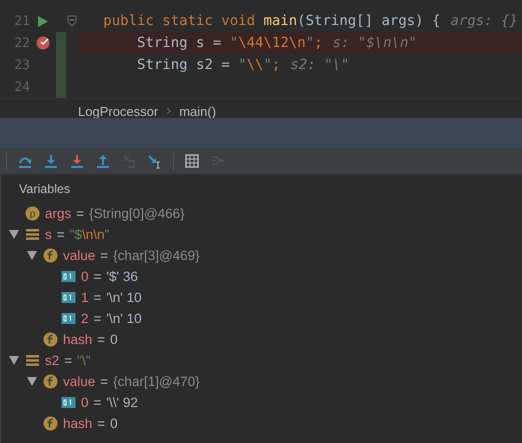 This screenshot has width=522, height=443. What do you see at coordinates (43, 21) in the screenshot?
I see `run-icon` at bounding box center [43, 21].